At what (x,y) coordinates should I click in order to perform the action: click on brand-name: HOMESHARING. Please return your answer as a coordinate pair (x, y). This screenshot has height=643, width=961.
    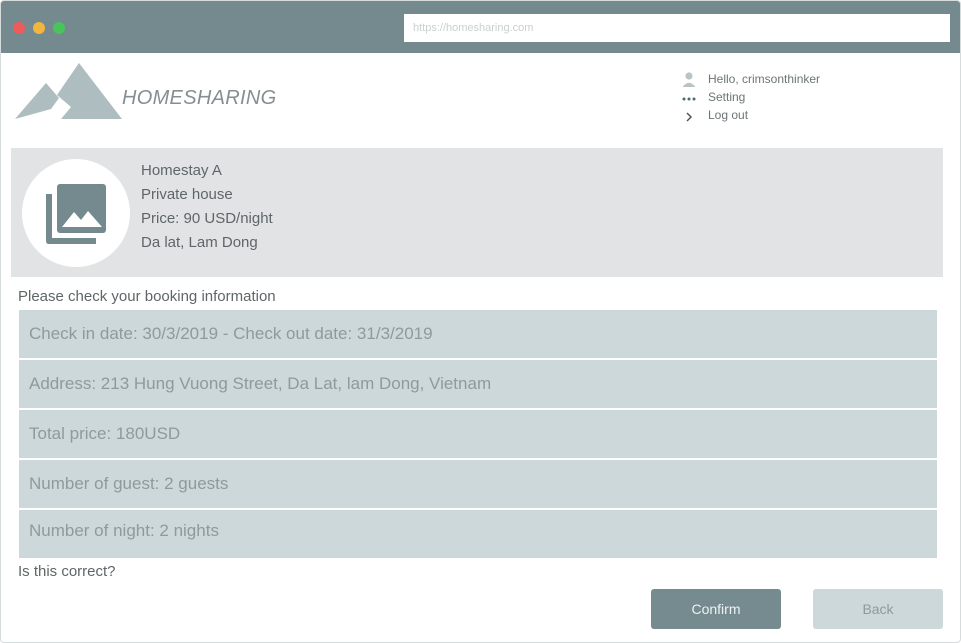
    Looking at the image, I should click on (199, 98).